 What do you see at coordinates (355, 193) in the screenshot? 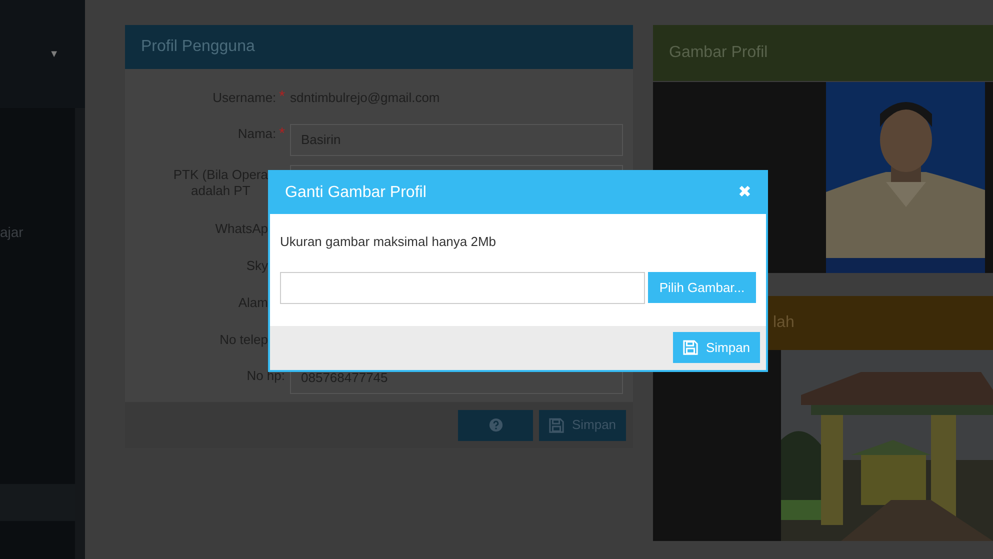
I see `dialog-title: Ganti Gambar Profil` at bounding box center [355, 193].